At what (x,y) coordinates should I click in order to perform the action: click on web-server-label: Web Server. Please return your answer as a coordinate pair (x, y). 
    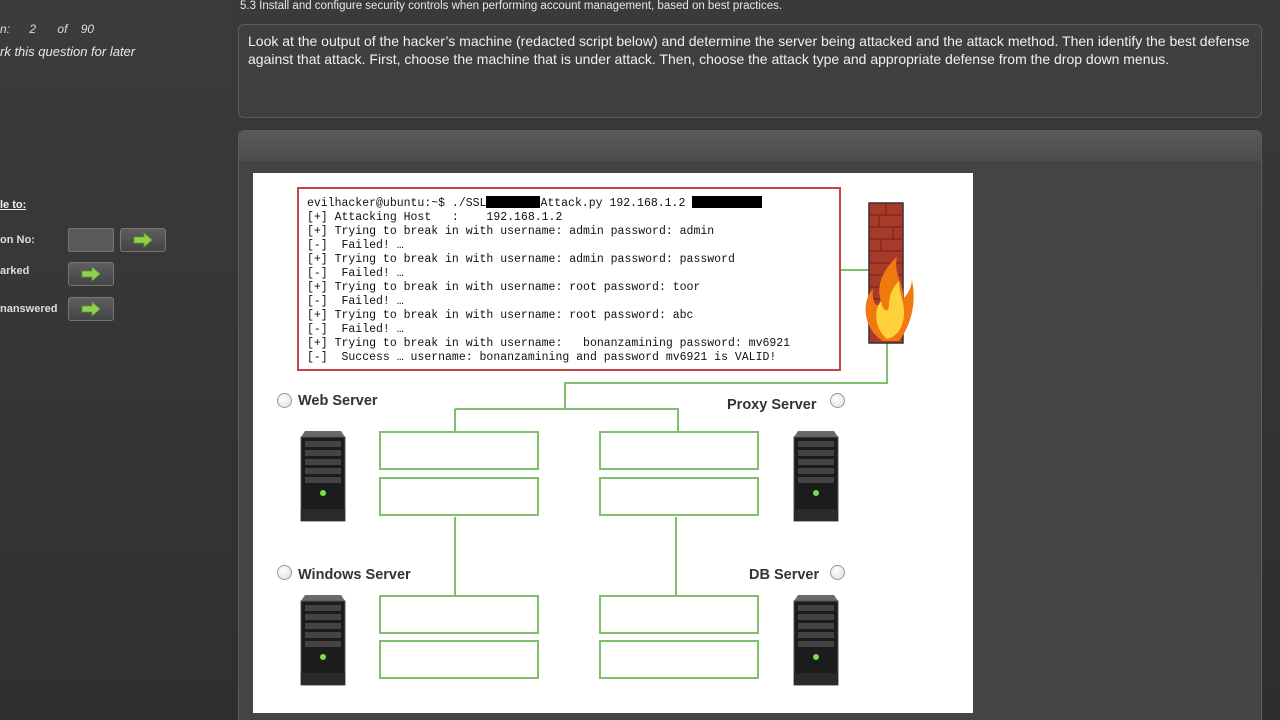
    Looking at the image, I should click on (338, 401).